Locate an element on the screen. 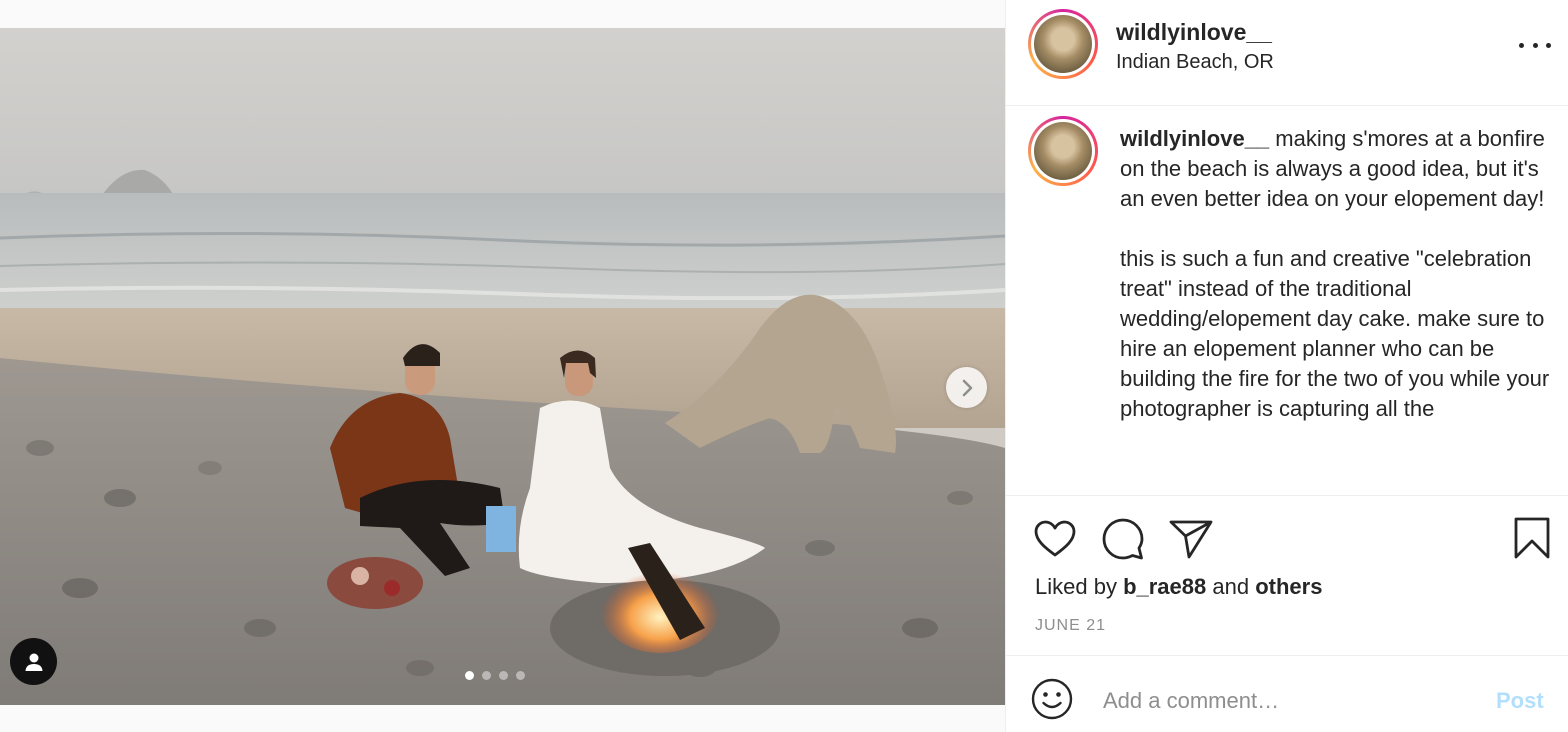 The height and width of the screenshot is (732, 1568). liked-by-user-link: b_rae88 is located at coordinates (1164, 586).